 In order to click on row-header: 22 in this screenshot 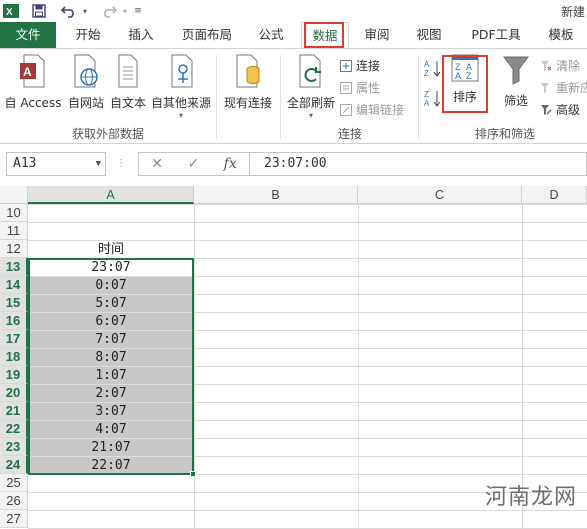, I will do `click(14, 429)`.